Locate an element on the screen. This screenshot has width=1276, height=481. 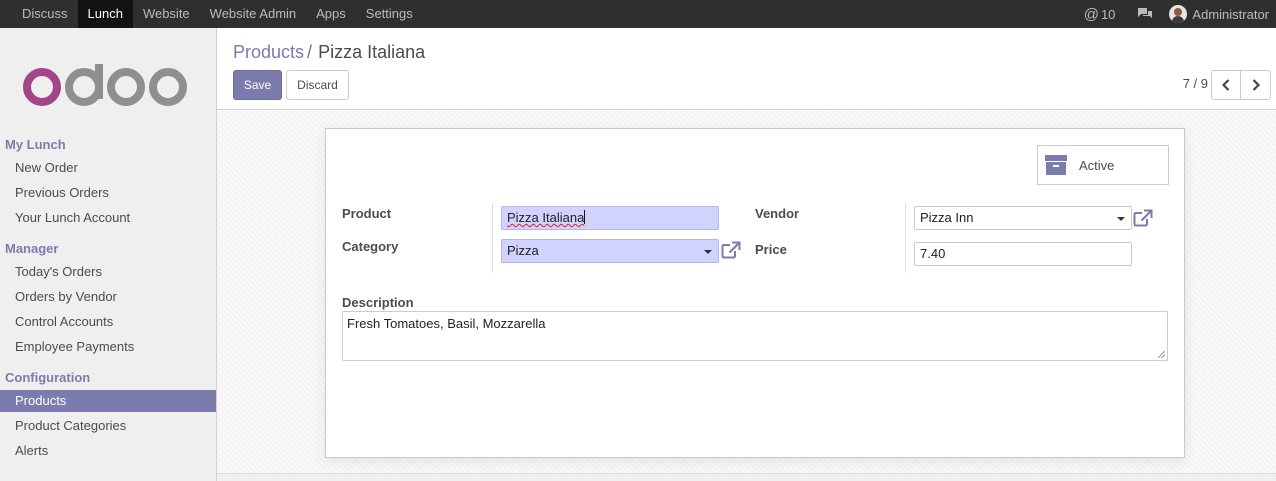
pager-previous-button is located at coordinates (1226, 85).